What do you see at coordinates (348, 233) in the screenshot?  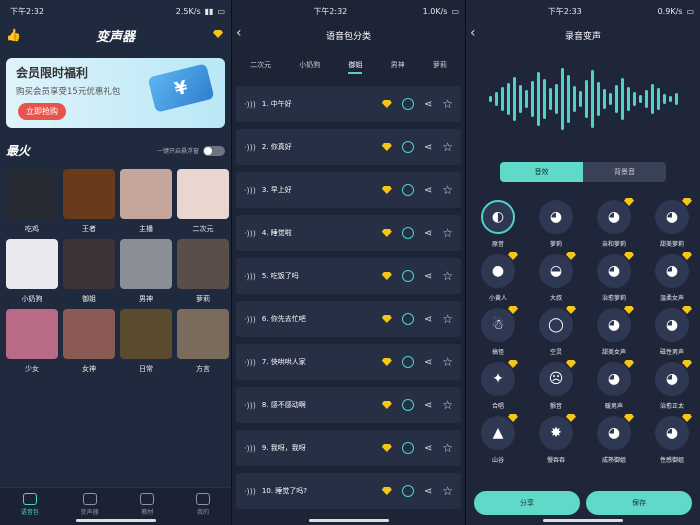 I see `voice-row: ·))) 4. 睡觉啦 ⋖ ☆` at bounding box center [348, 233].